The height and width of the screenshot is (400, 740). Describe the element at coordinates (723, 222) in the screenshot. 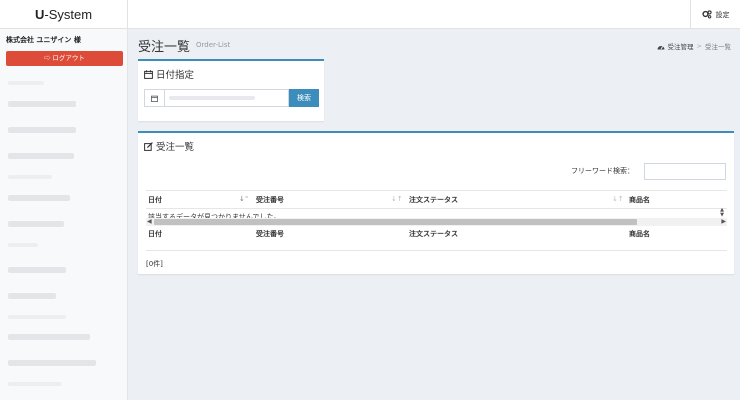

I see `scroll-right-icon: ▶` at that location.